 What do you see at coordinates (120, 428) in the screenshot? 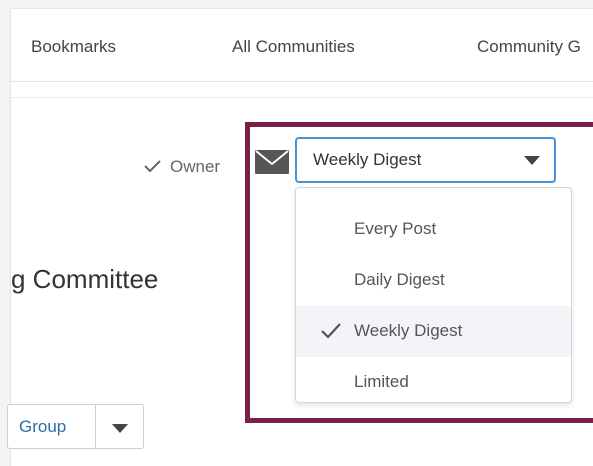
I see `caret-down-icon` at bounding box center [120, 428].